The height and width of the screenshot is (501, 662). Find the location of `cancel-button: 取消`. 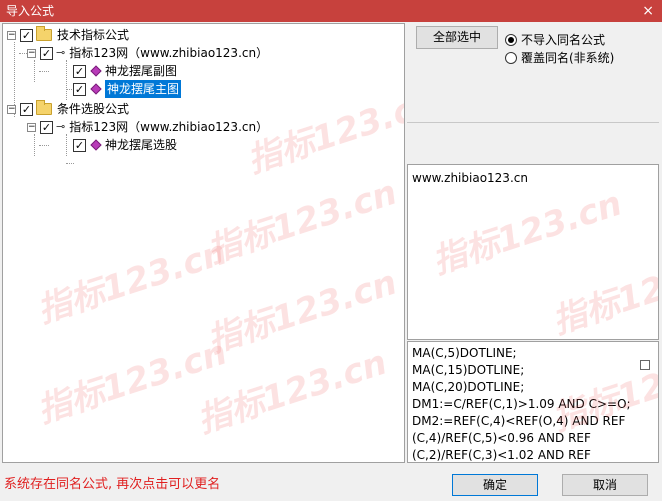

cancel-button: 取消 is located at coordinates (605, 485).